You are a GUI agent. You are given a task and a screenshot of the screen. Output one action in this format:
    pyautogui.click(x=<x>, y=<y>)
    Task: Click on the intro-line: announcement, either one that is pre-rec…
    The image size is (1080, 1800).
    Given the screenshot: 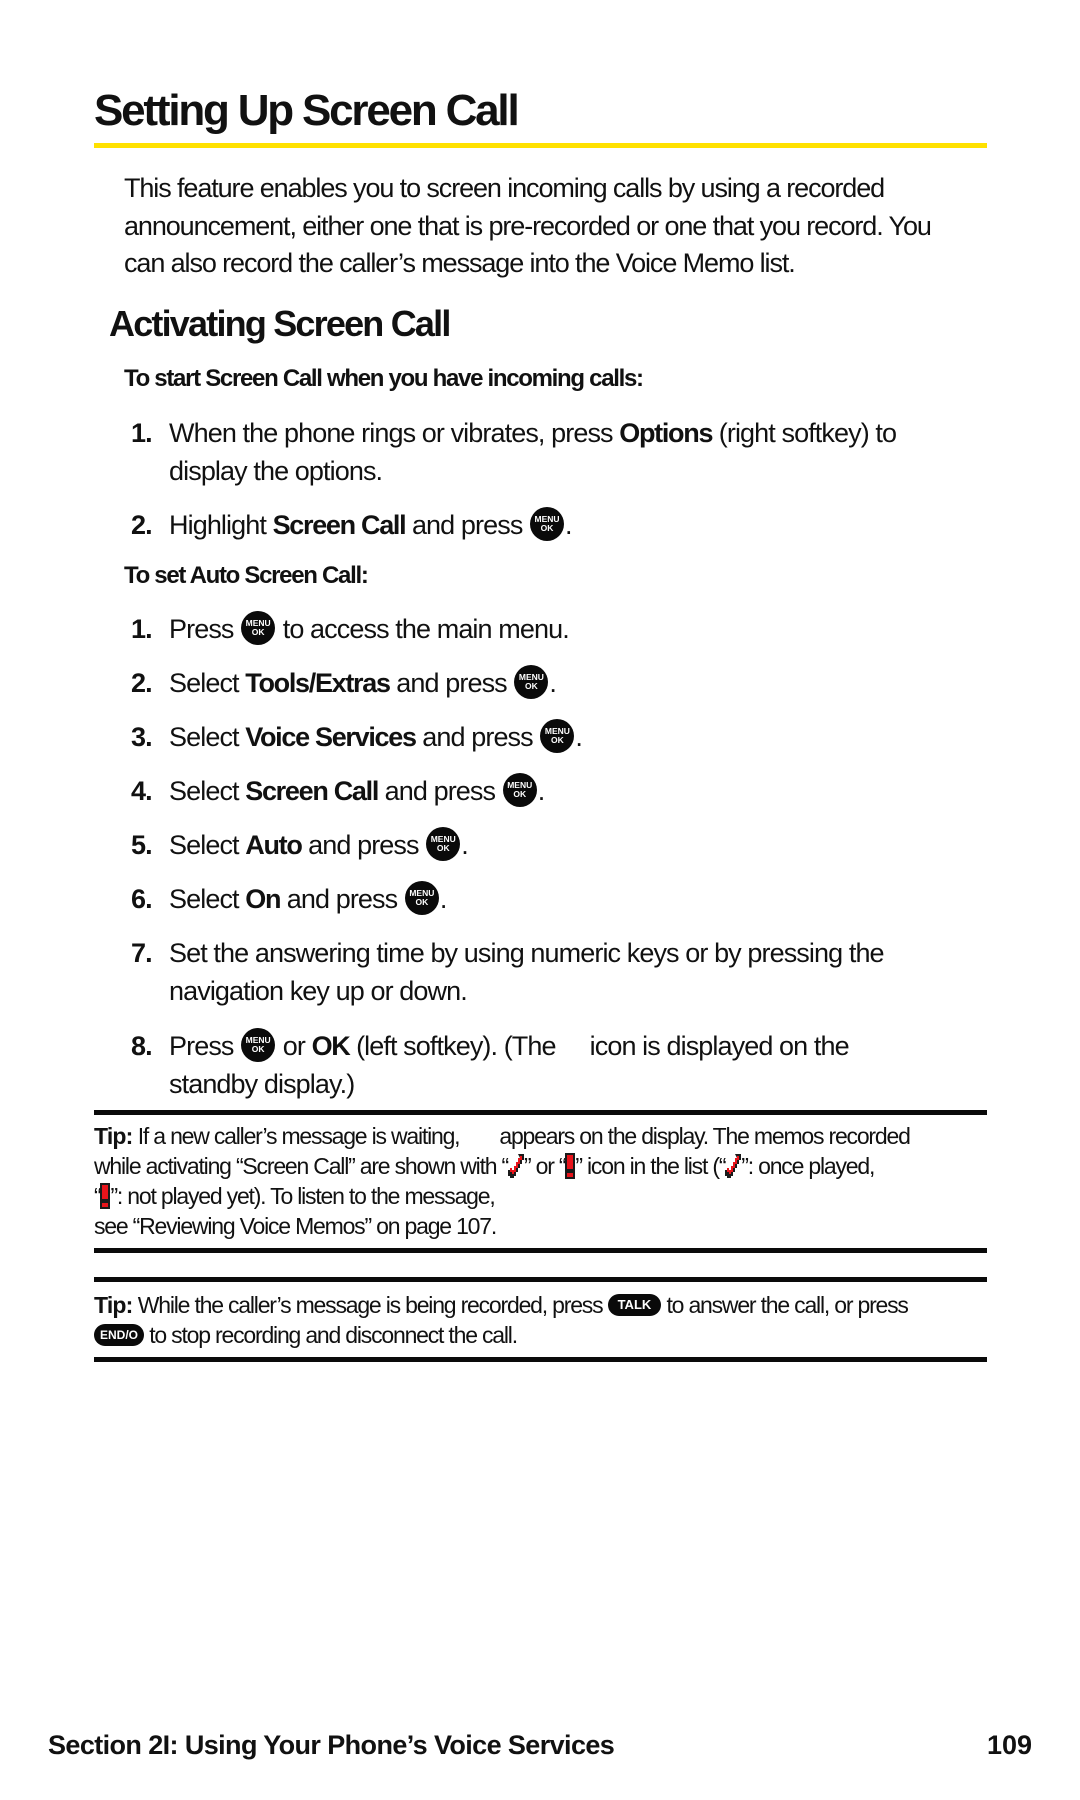 What is the action you would take?
    pyautogui.click(x=528, y=225)
    